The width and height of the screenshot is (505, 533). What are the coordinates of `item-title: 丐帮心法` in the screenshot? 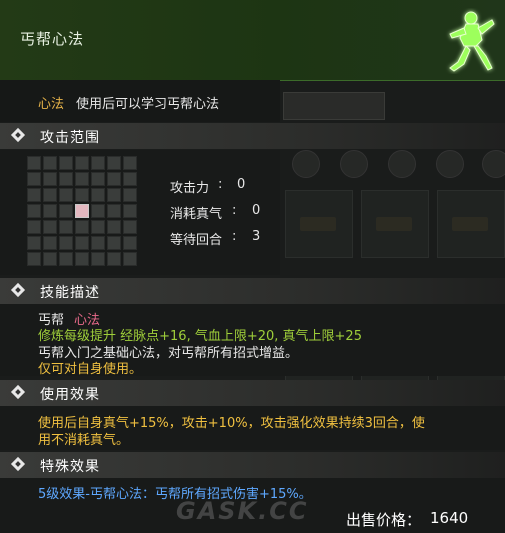 It's located at (52, 39).